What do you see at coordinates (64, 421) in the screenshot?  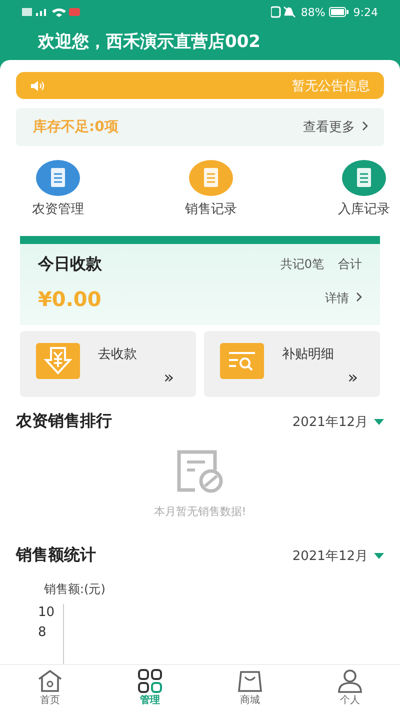 I see `section-title: 农资销售排行` at bounding box center [64, 421].